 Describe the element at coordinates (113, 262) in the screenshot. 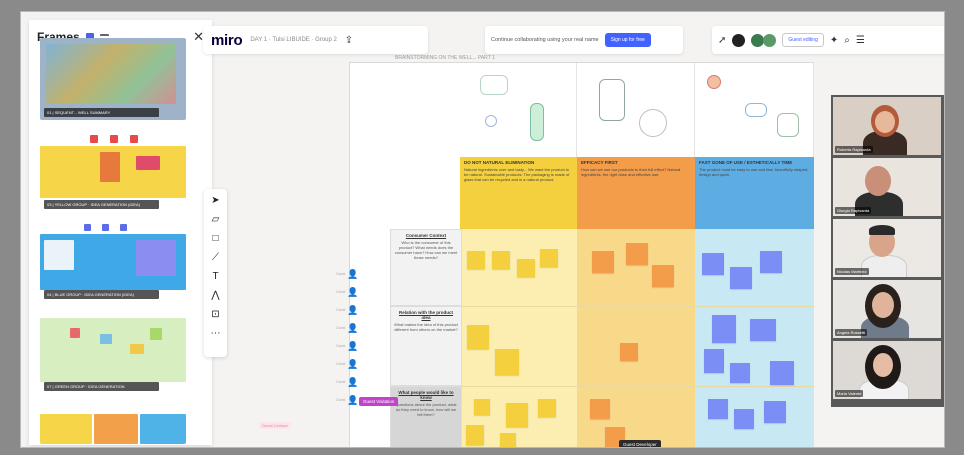

I see `frame-thumbnail: 04 | BLUE GROUP · IDEA GENERATION (IDEA)` at that location.